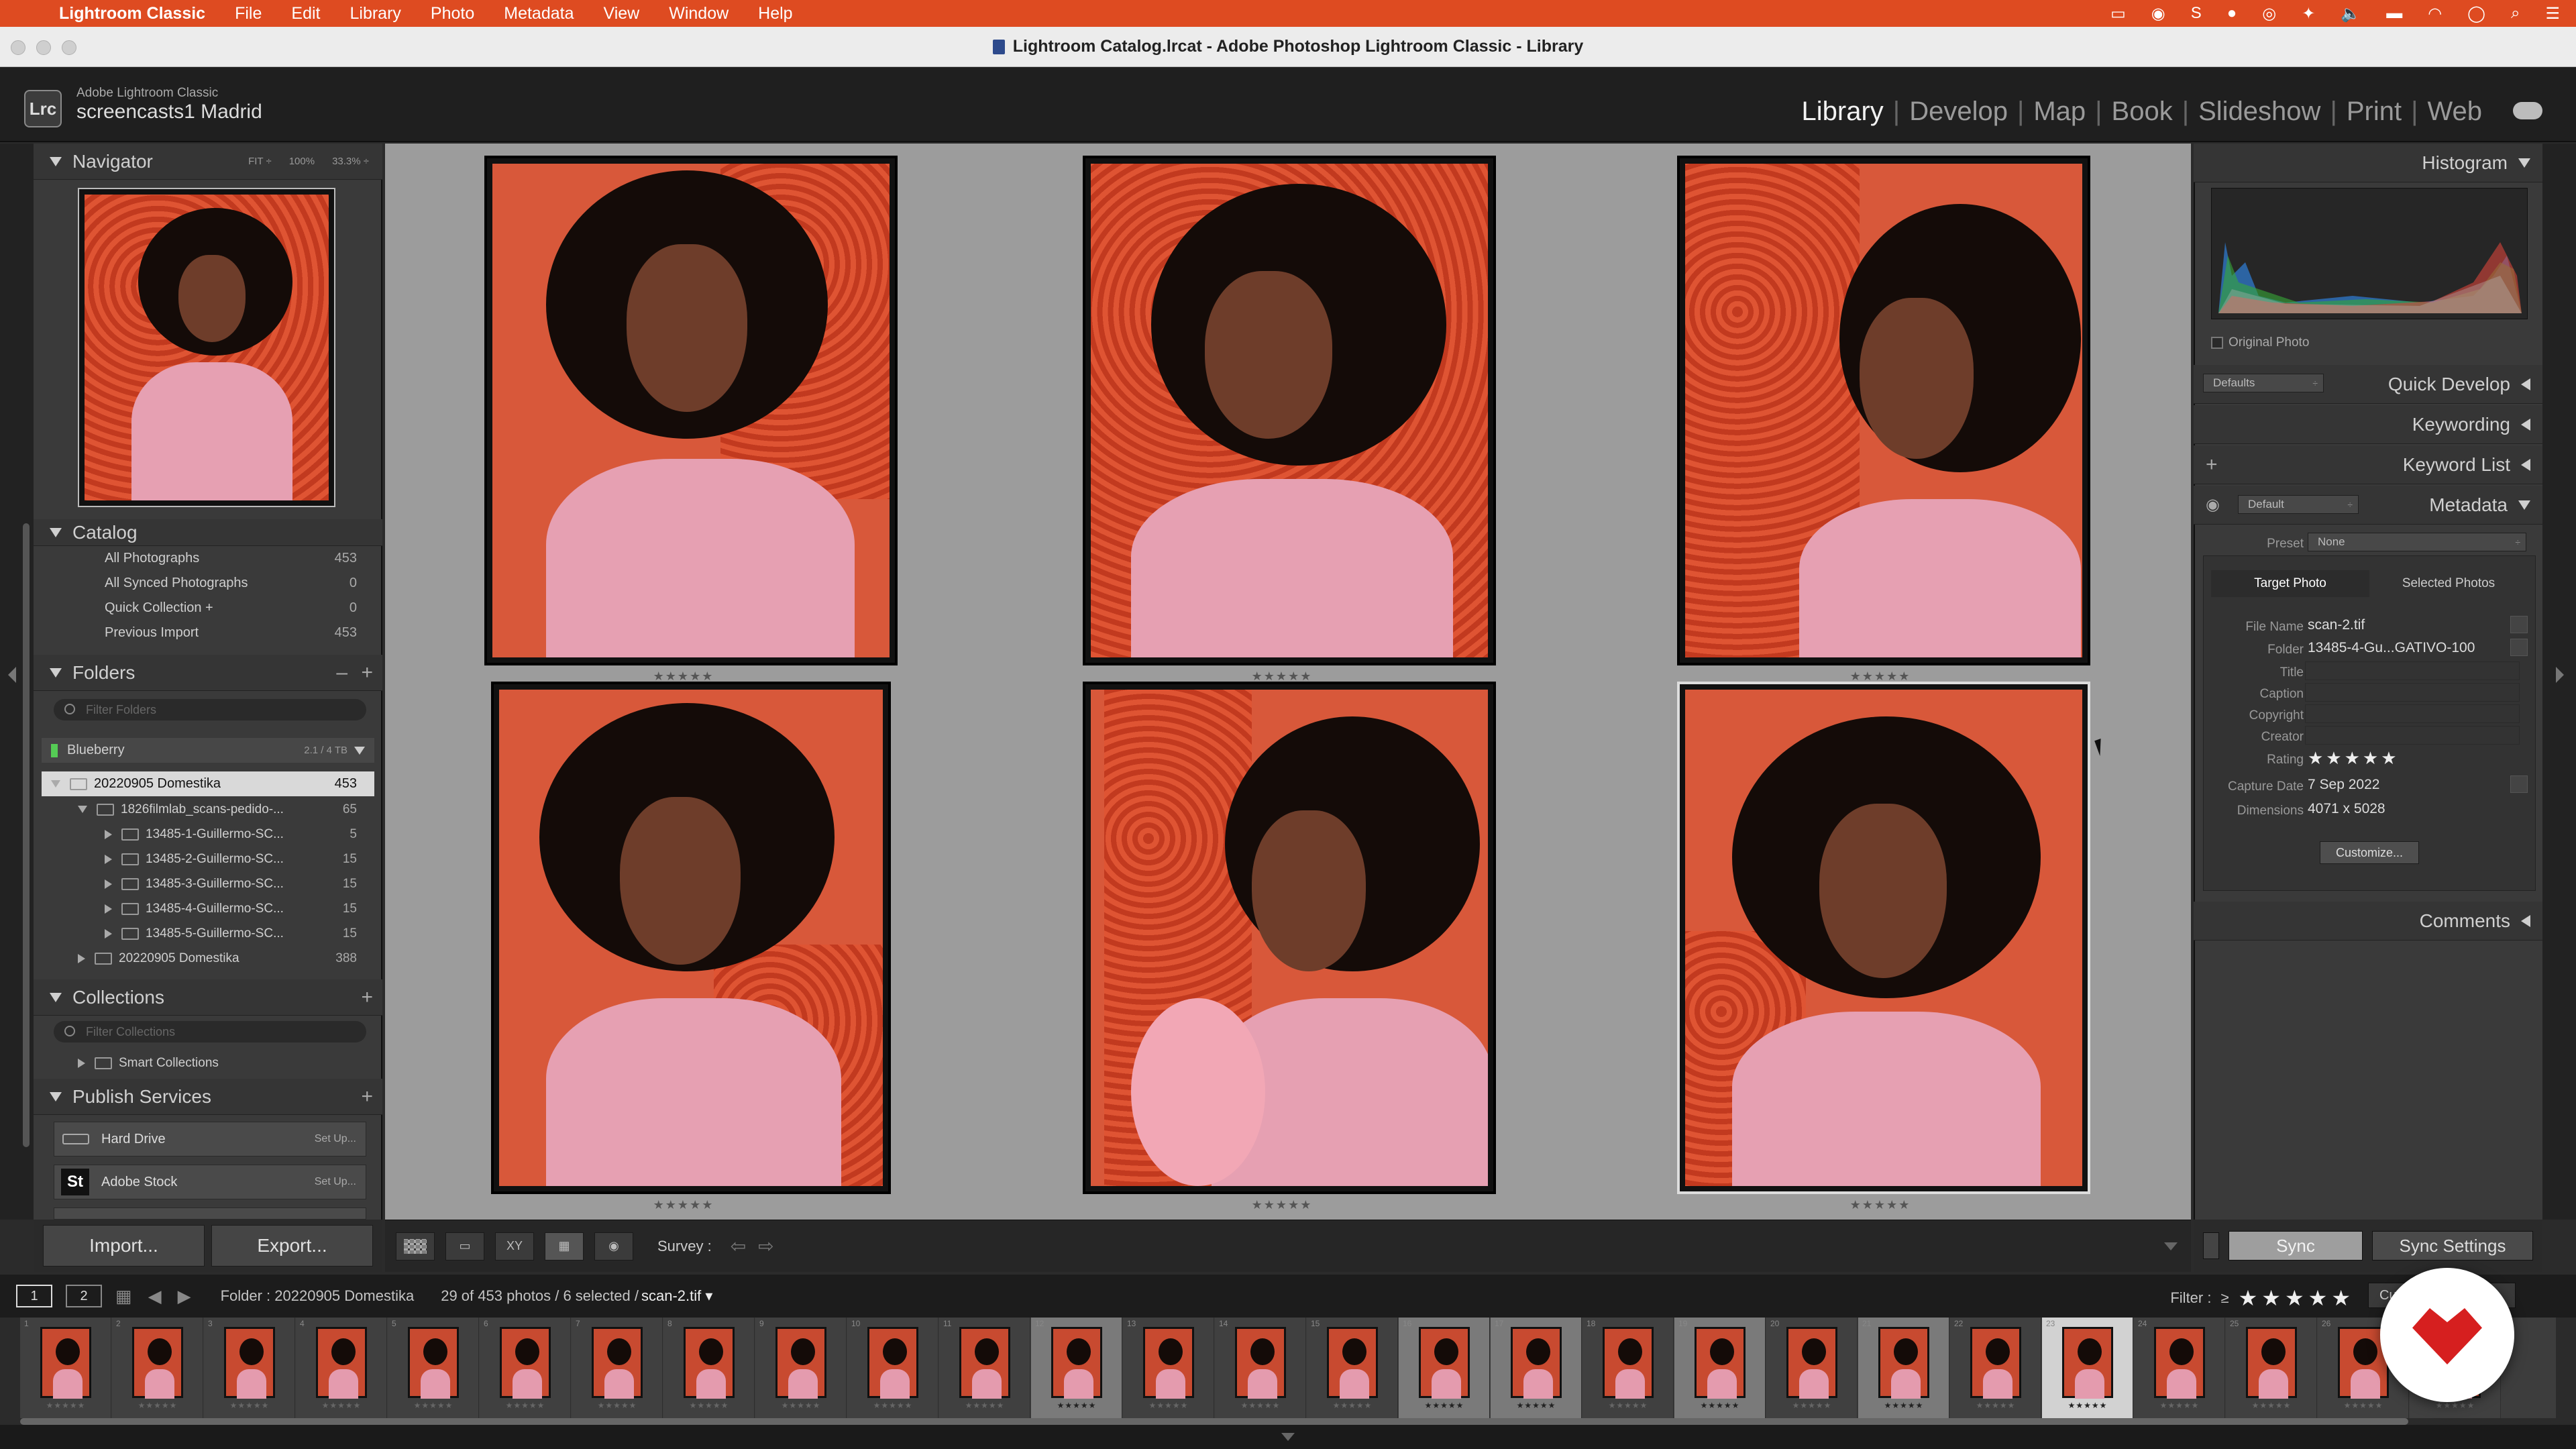 The image size is (2576, 1449). I want to click on capture-date-action-icon, so click(2519, 784).